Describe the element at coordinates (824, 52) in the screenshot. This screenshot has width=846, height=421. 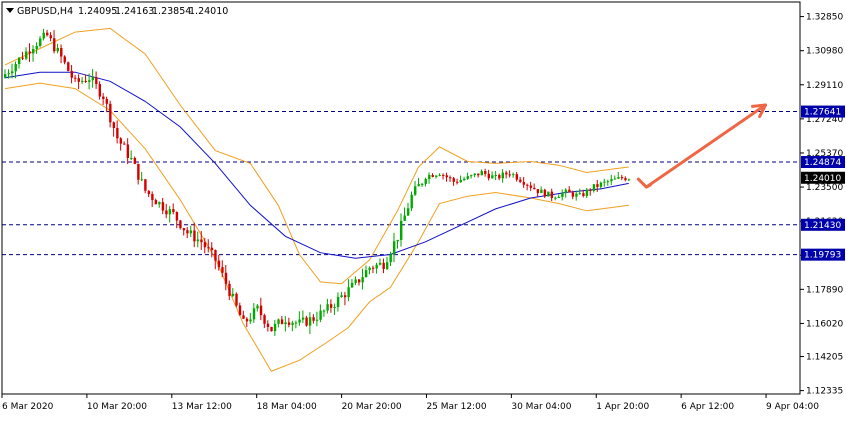
I see `y-axis-tick-label: 1.30980` at that location.